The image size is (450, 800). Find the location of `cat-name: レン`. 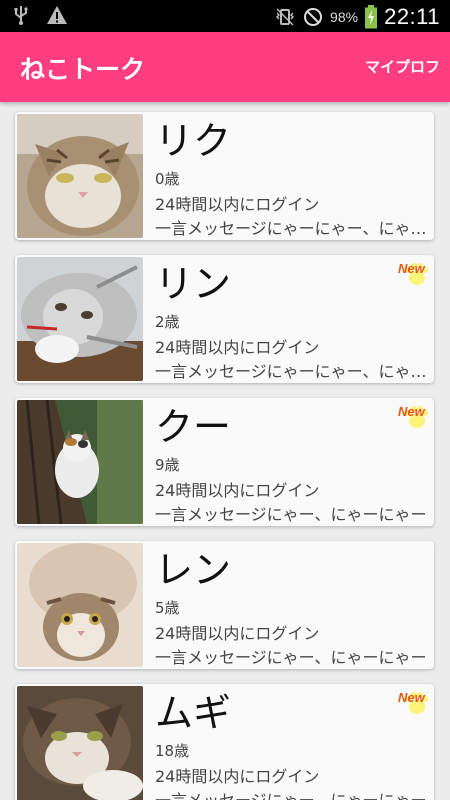

cat-name: レン is located at coordinates (193, 570).